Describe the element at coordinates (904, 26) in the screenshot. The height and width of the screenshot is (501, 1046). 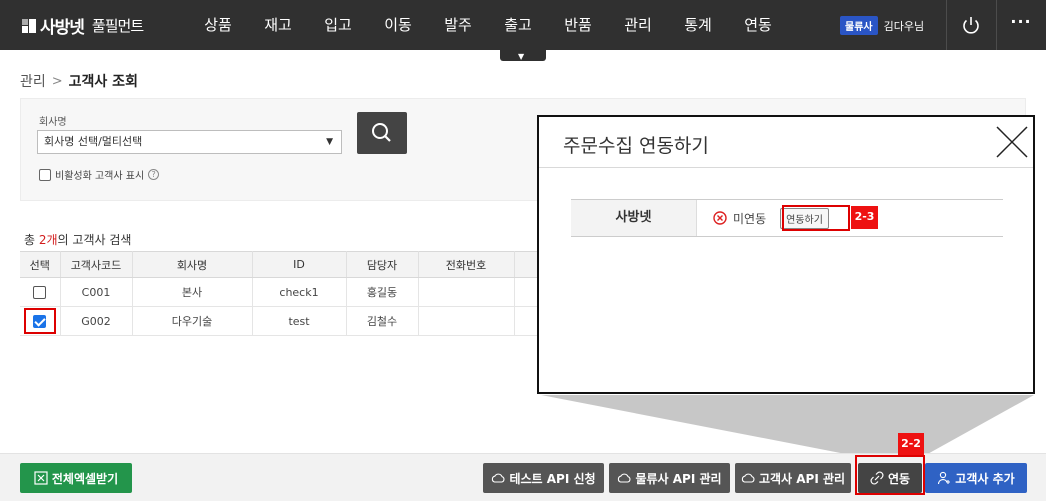
I see `user-name: 김다우님` at that location.